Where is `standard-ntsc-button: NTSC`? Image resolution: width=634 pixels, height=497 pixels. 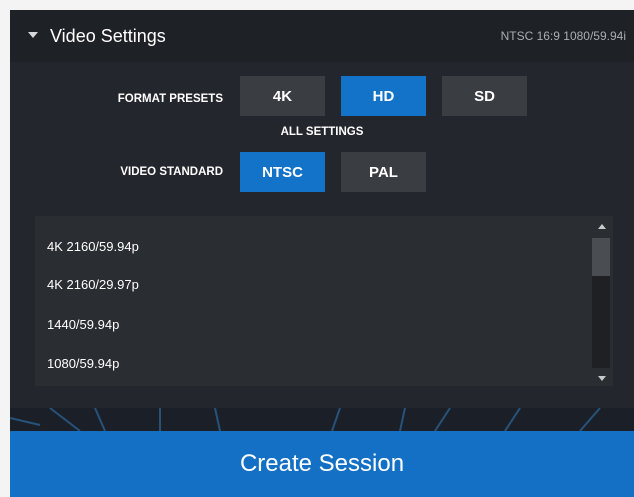 standard-ntsc-button: NTSC is located at coordinates (282, 172).